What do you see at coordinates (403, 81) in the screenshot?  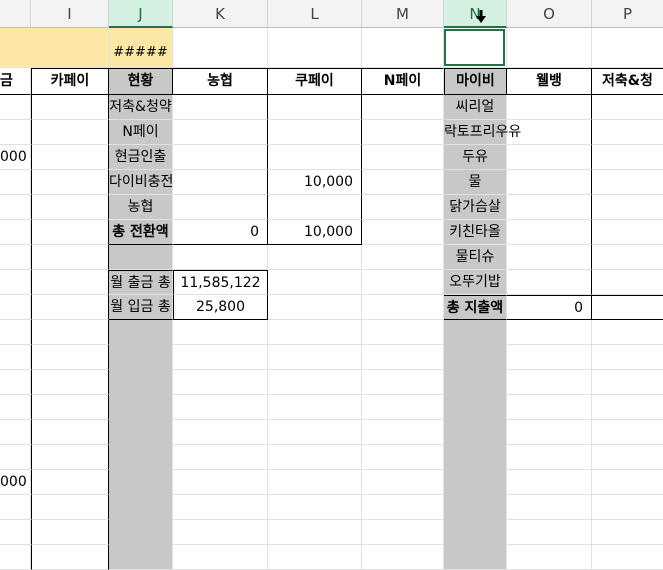 I see `header-m: N페이` at bounding box center [403, 81].